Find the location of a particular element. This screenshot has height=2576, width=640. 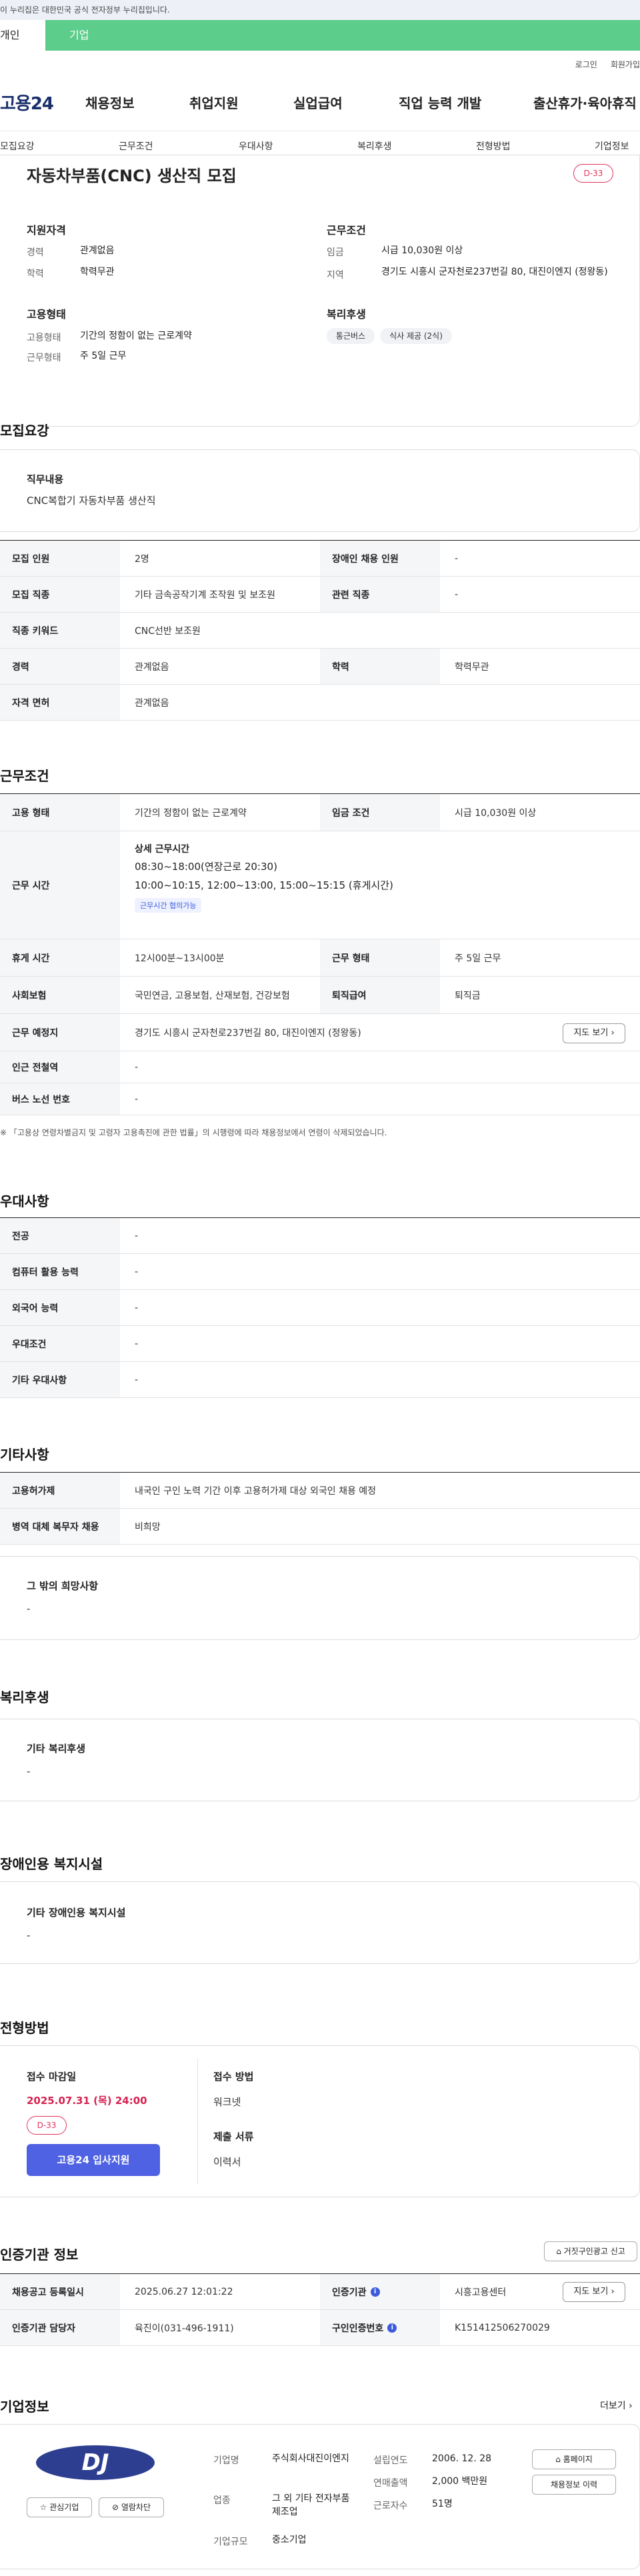

docs-value: 이력서 is located at coordinates (227, 2162).